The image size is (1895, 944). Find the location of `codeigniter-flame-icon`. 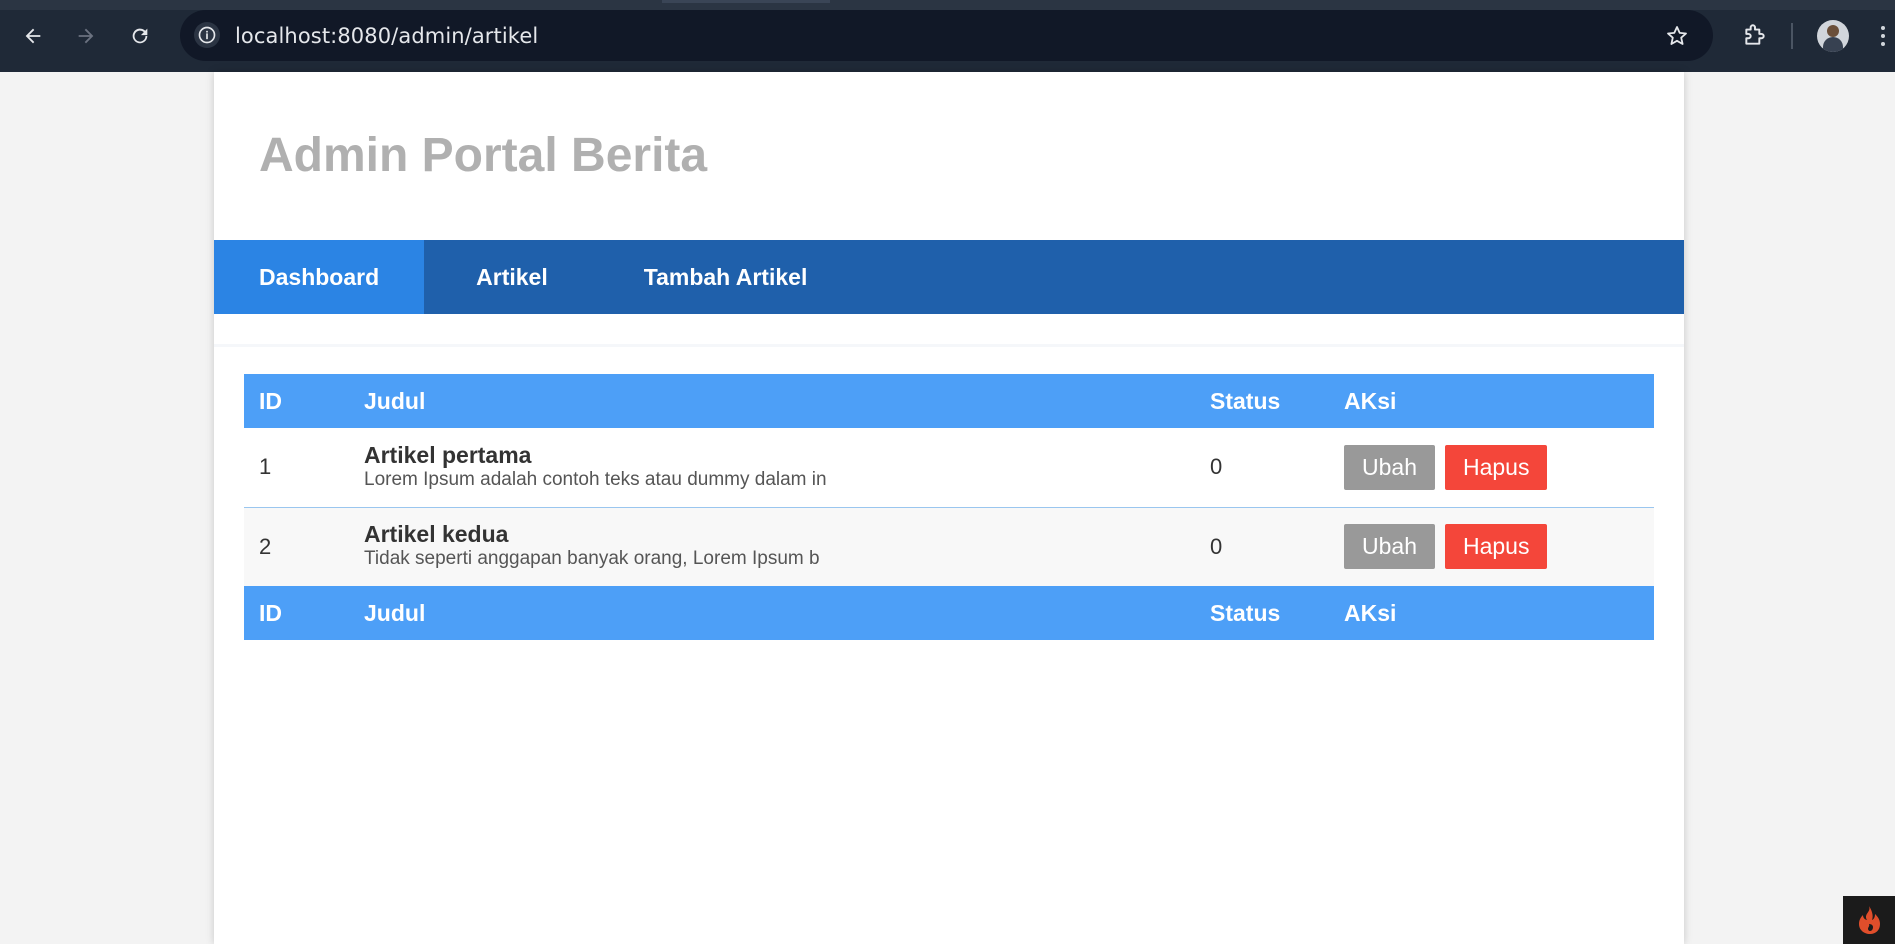

codeigniter-flame-icon is located at coordinates (1869, 920).